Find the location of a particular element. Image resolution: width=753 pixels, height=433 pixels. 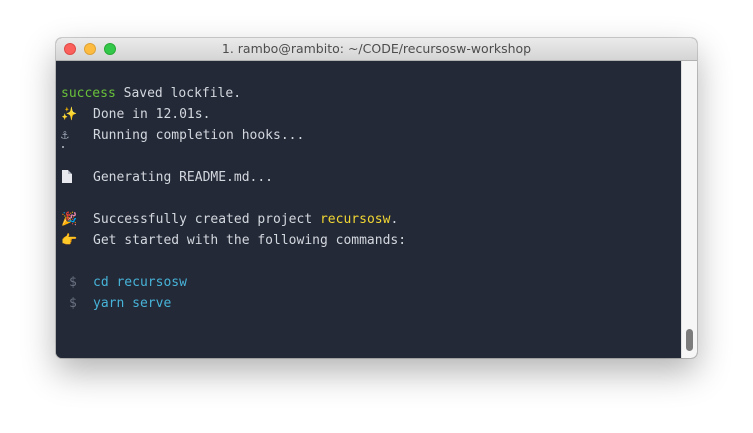

command-line-cd: $ cd recursosw is located at coordinates (128, 283).